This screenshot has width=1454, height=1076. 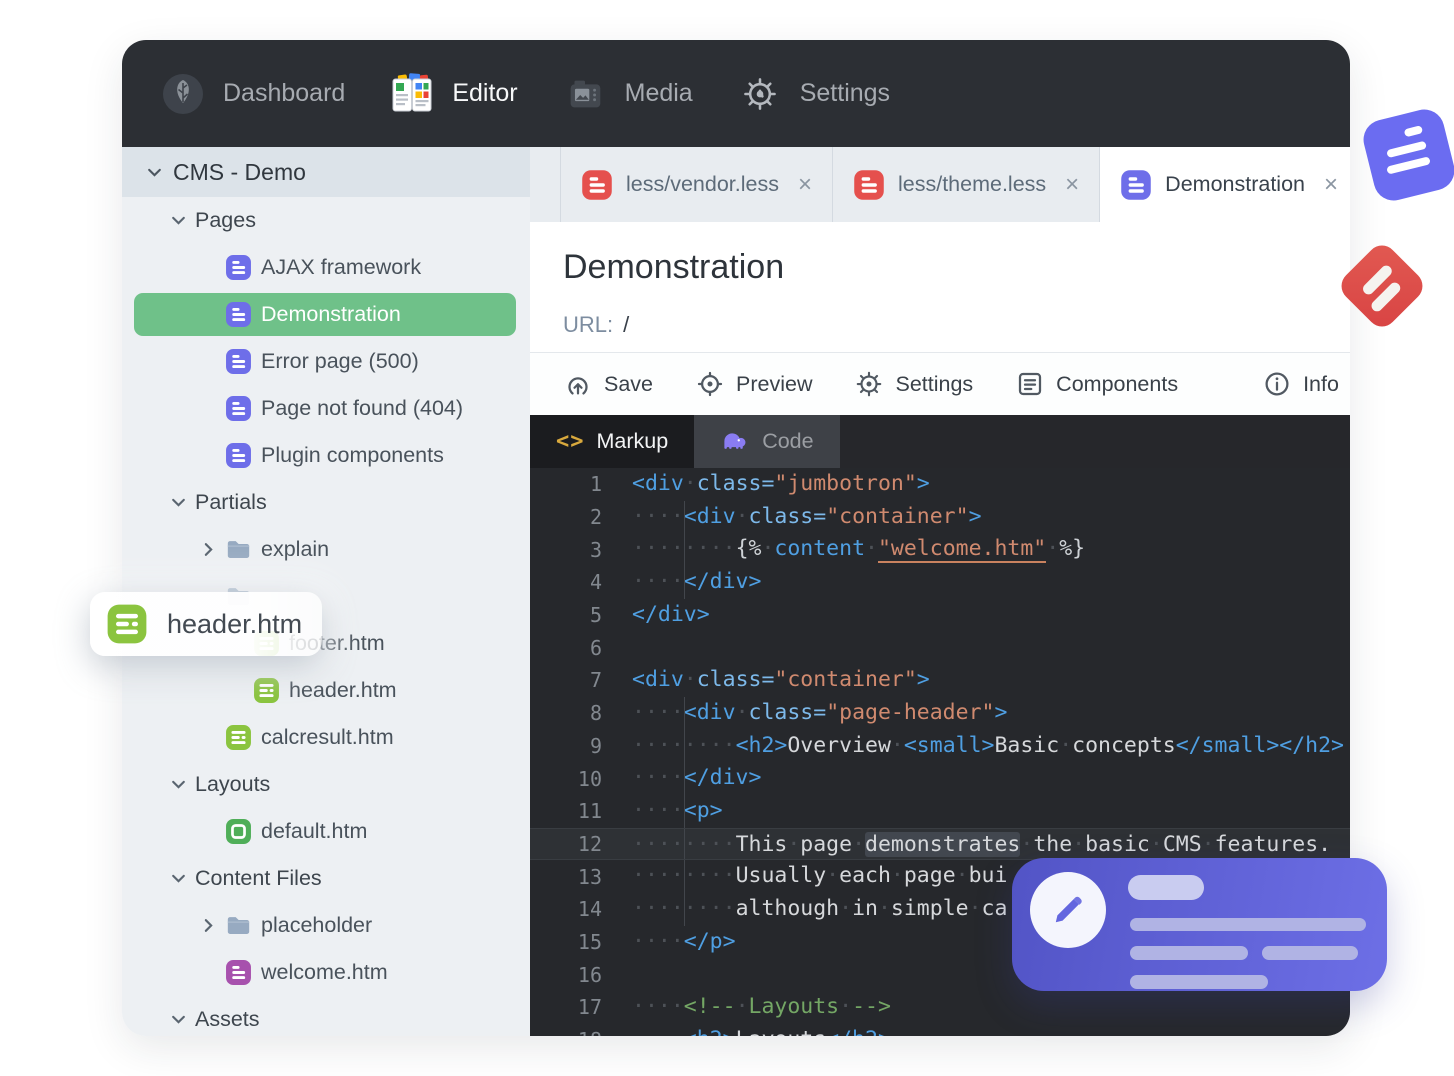 What do you see at coordinates (991, 713) in the screenshot?
I see `code-line-content: ····<div·class="page-header">` at bounding box center [991, 713].